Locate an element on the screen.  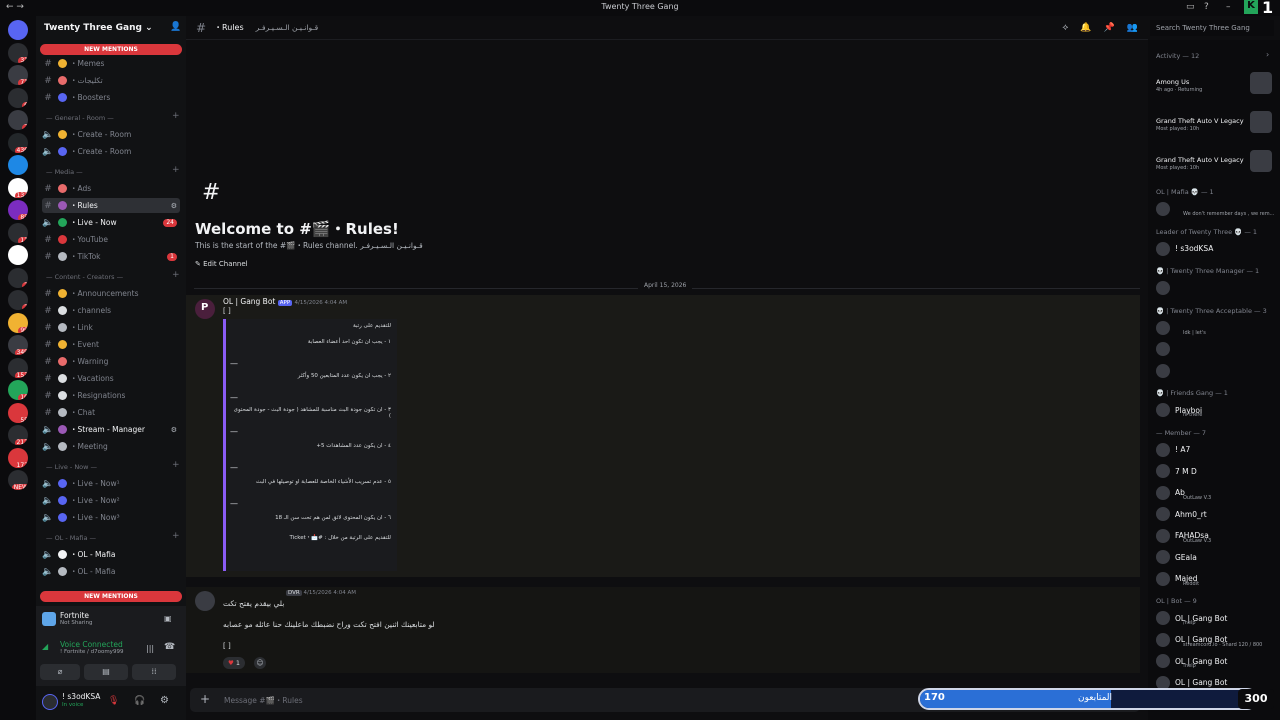
server-icon: 212 is located at coordinates (18, 435).